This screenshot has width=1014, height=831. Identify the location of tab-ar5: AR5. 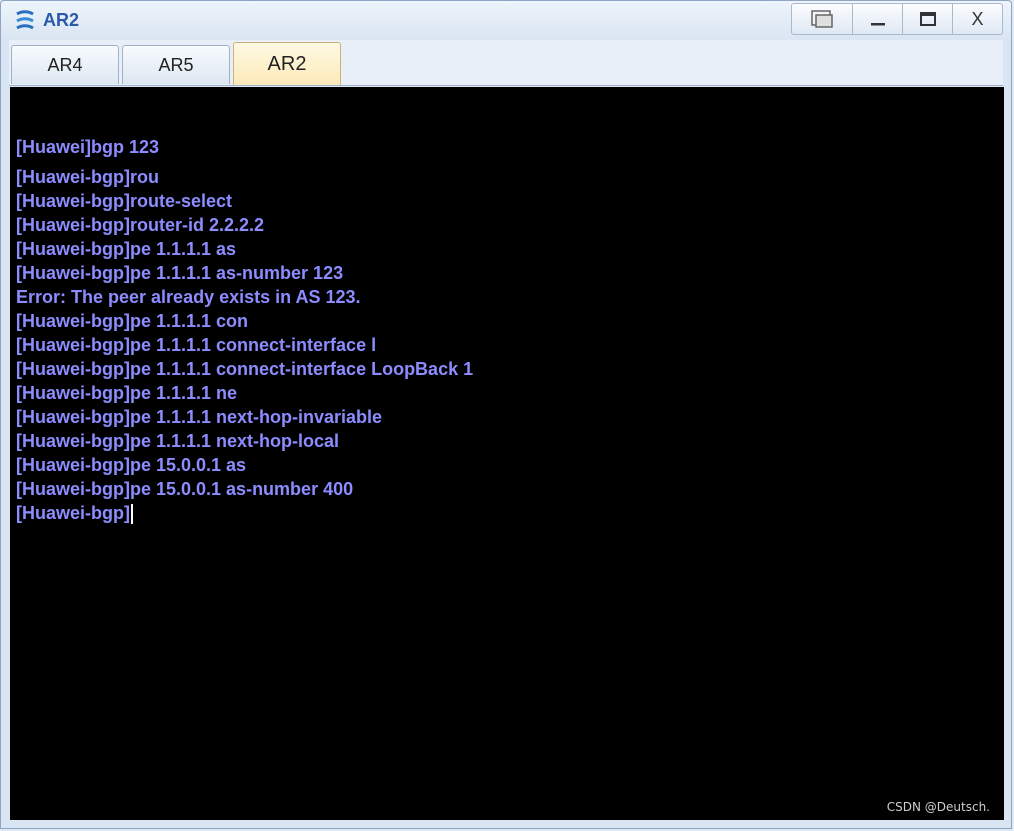
(176, 64).